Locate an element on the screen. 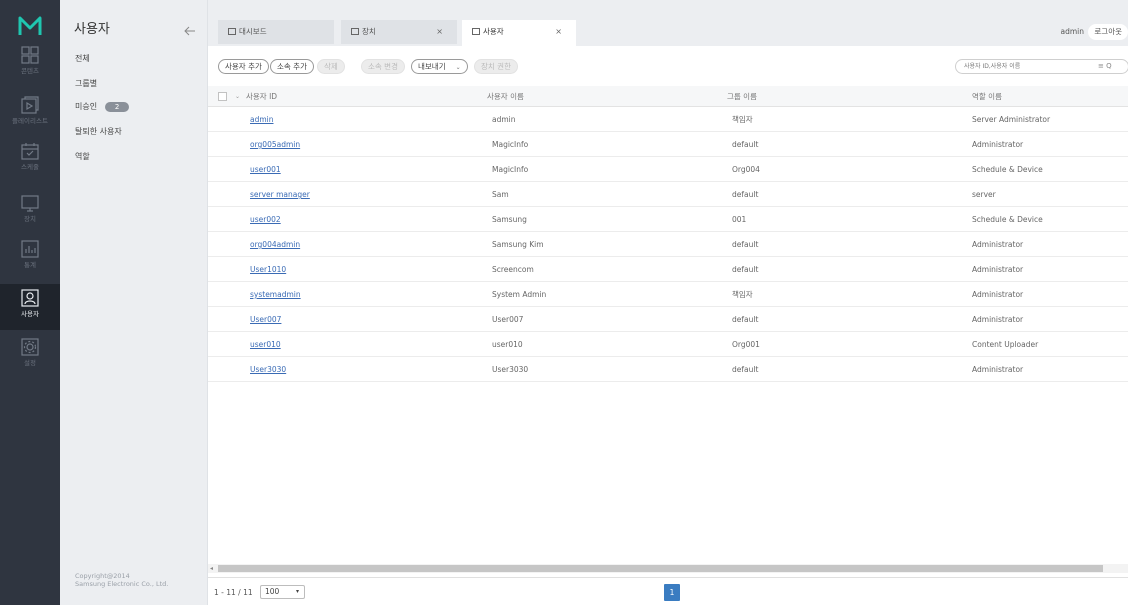 This screenshot has height=605, width=1128. schedule-calendar-icon is located at coordinates (30, 151).